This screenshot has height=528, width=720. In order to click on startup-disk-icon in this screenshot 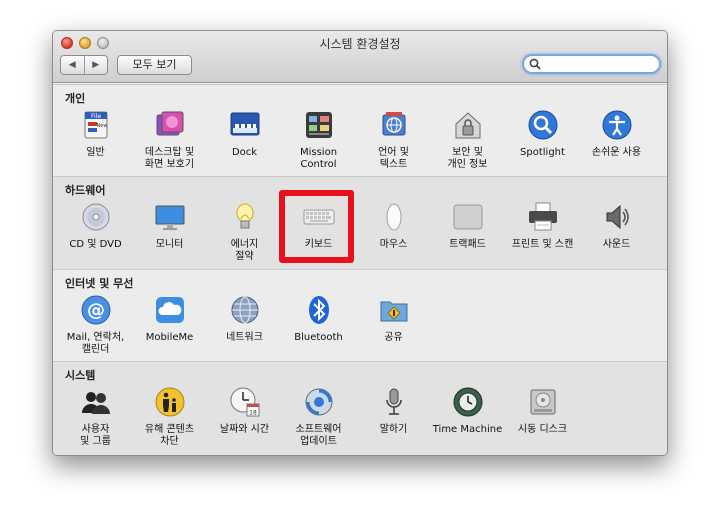, I will do `click(543, 402)`.